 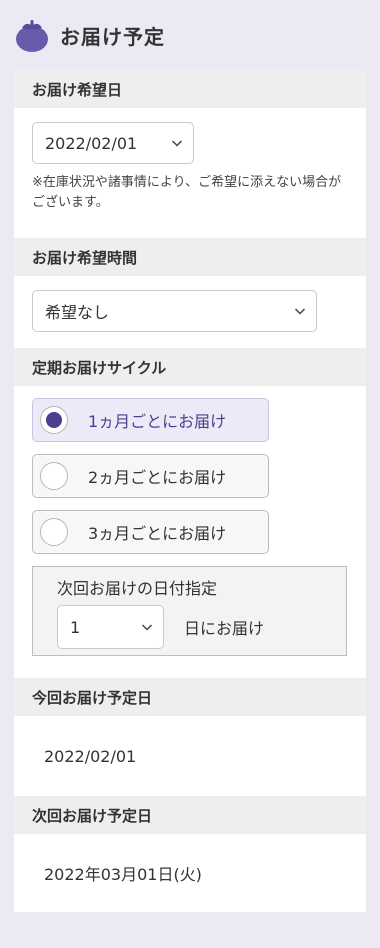 I want to click on cycle-label: 定期お届けサイクル, so click(x=190, y=367).